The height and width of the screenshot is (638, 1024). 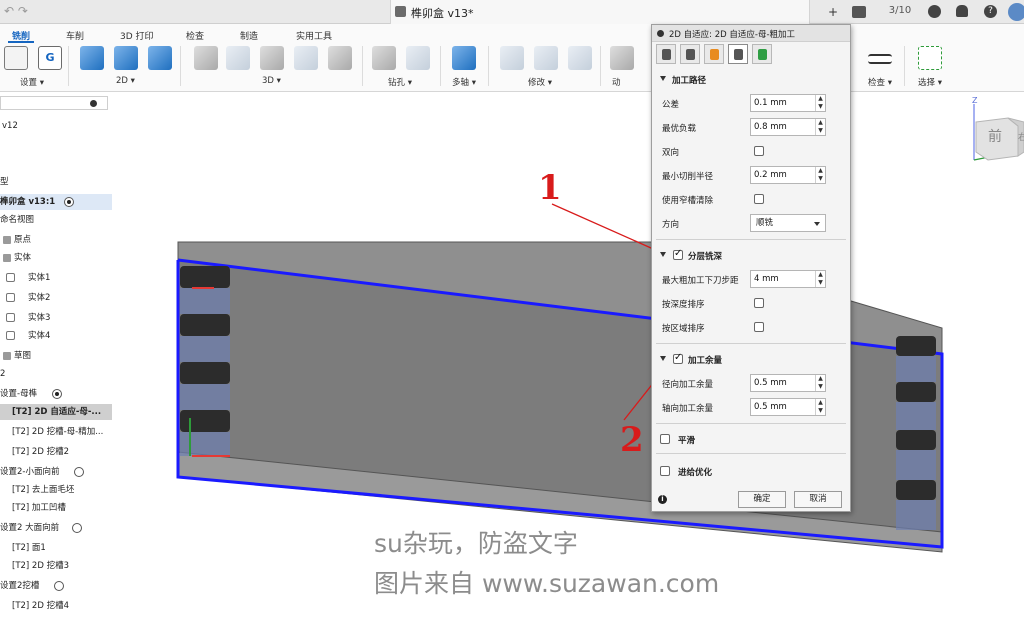 I want to click on tree-item-setup: 设置2 大面向前, so click(x=56, y=528).